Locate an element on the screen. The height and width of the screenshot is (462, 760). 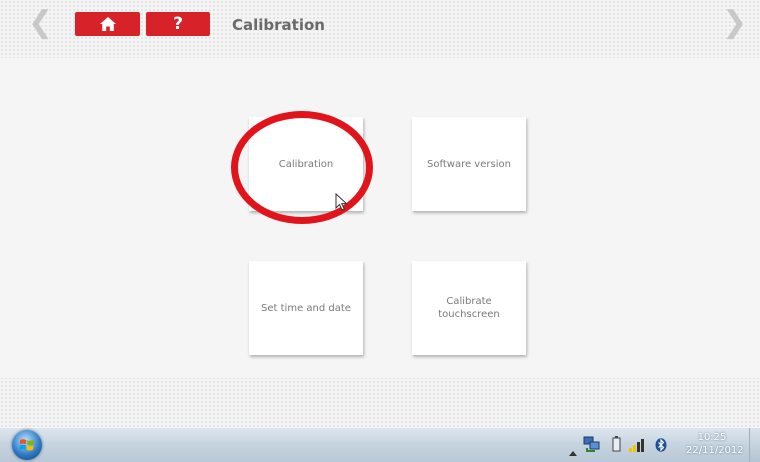
back-arrow-button: ❮ is located at coordinates (40, 23).